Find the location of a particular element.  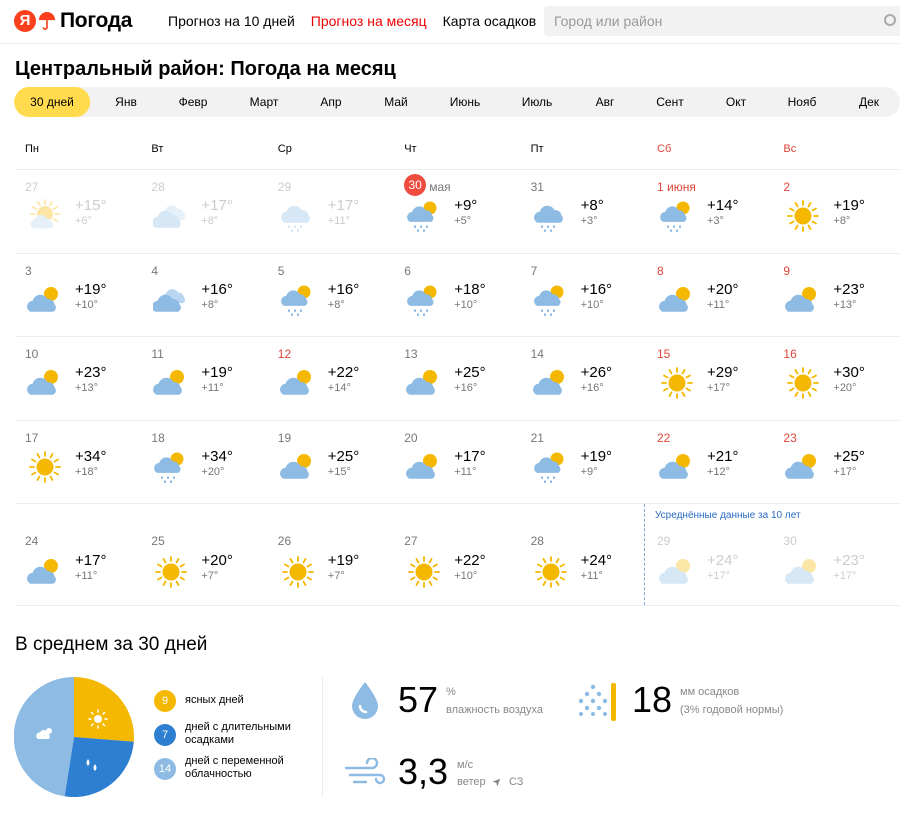

day-cell: 22 +21° +12° is located at coordinates (710, 462).